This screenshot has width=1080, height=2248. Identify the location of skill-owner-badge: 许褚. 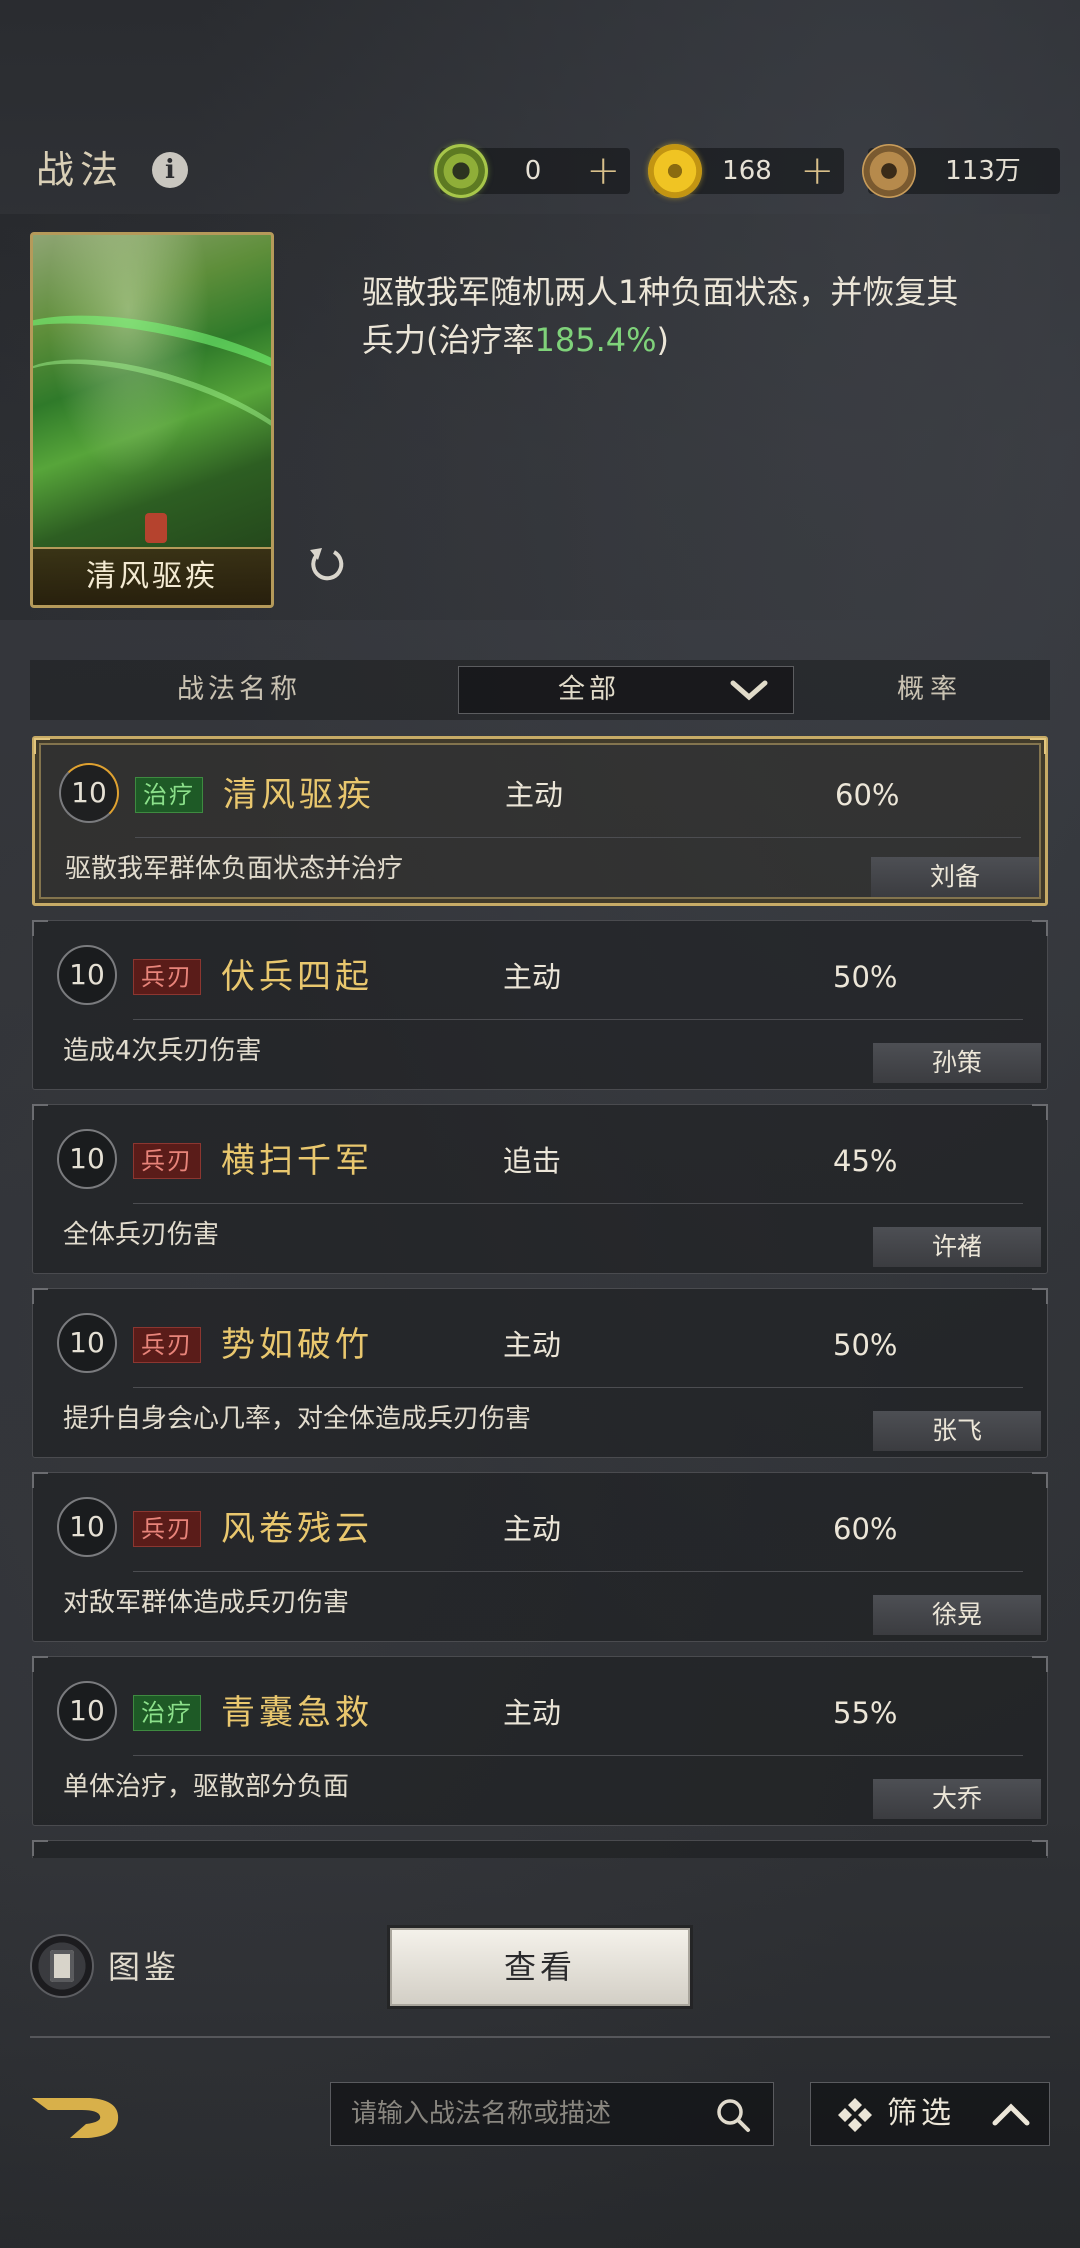
(957, 1247).